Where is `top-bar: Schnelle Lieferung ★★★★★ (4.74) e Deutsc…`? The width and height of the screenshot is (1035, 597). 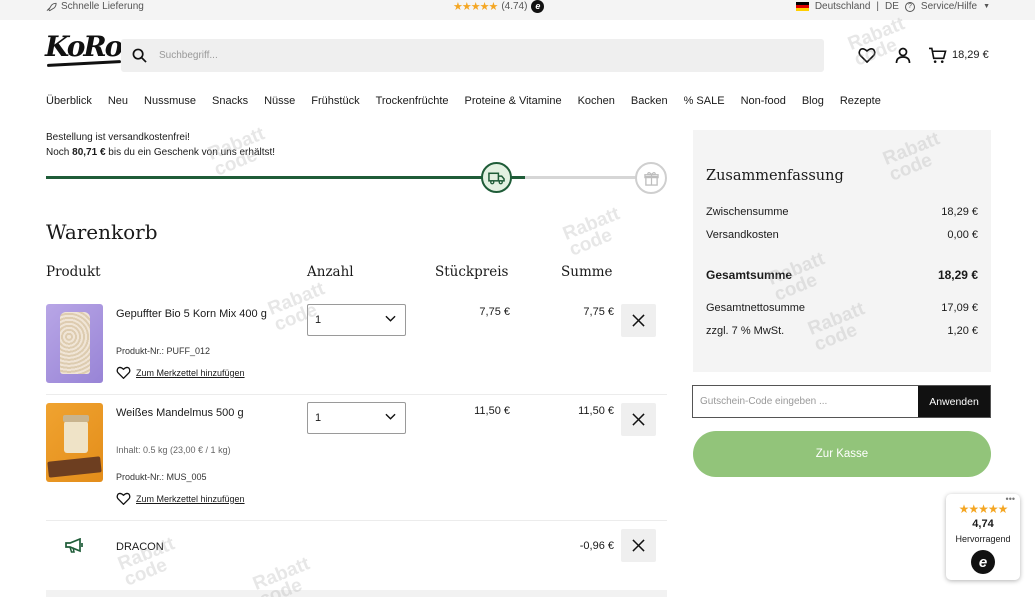 top-bar: Schnelle Lieferung ★★★★★ (4.74) e Deutsc… is located at coordinates (517, 10).